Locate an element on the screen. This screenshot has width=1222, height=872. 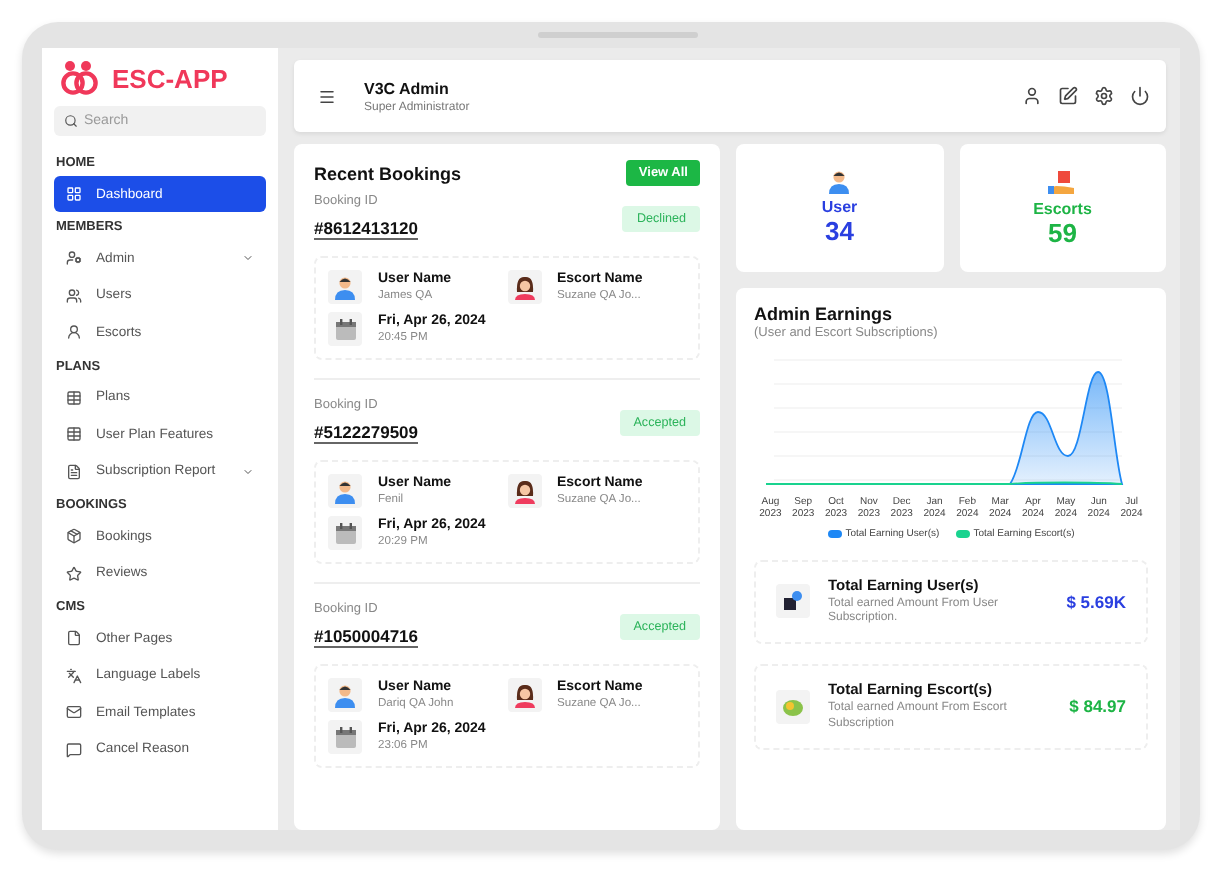
booking-id: #5122279509 is located at coordinates (366, 433).